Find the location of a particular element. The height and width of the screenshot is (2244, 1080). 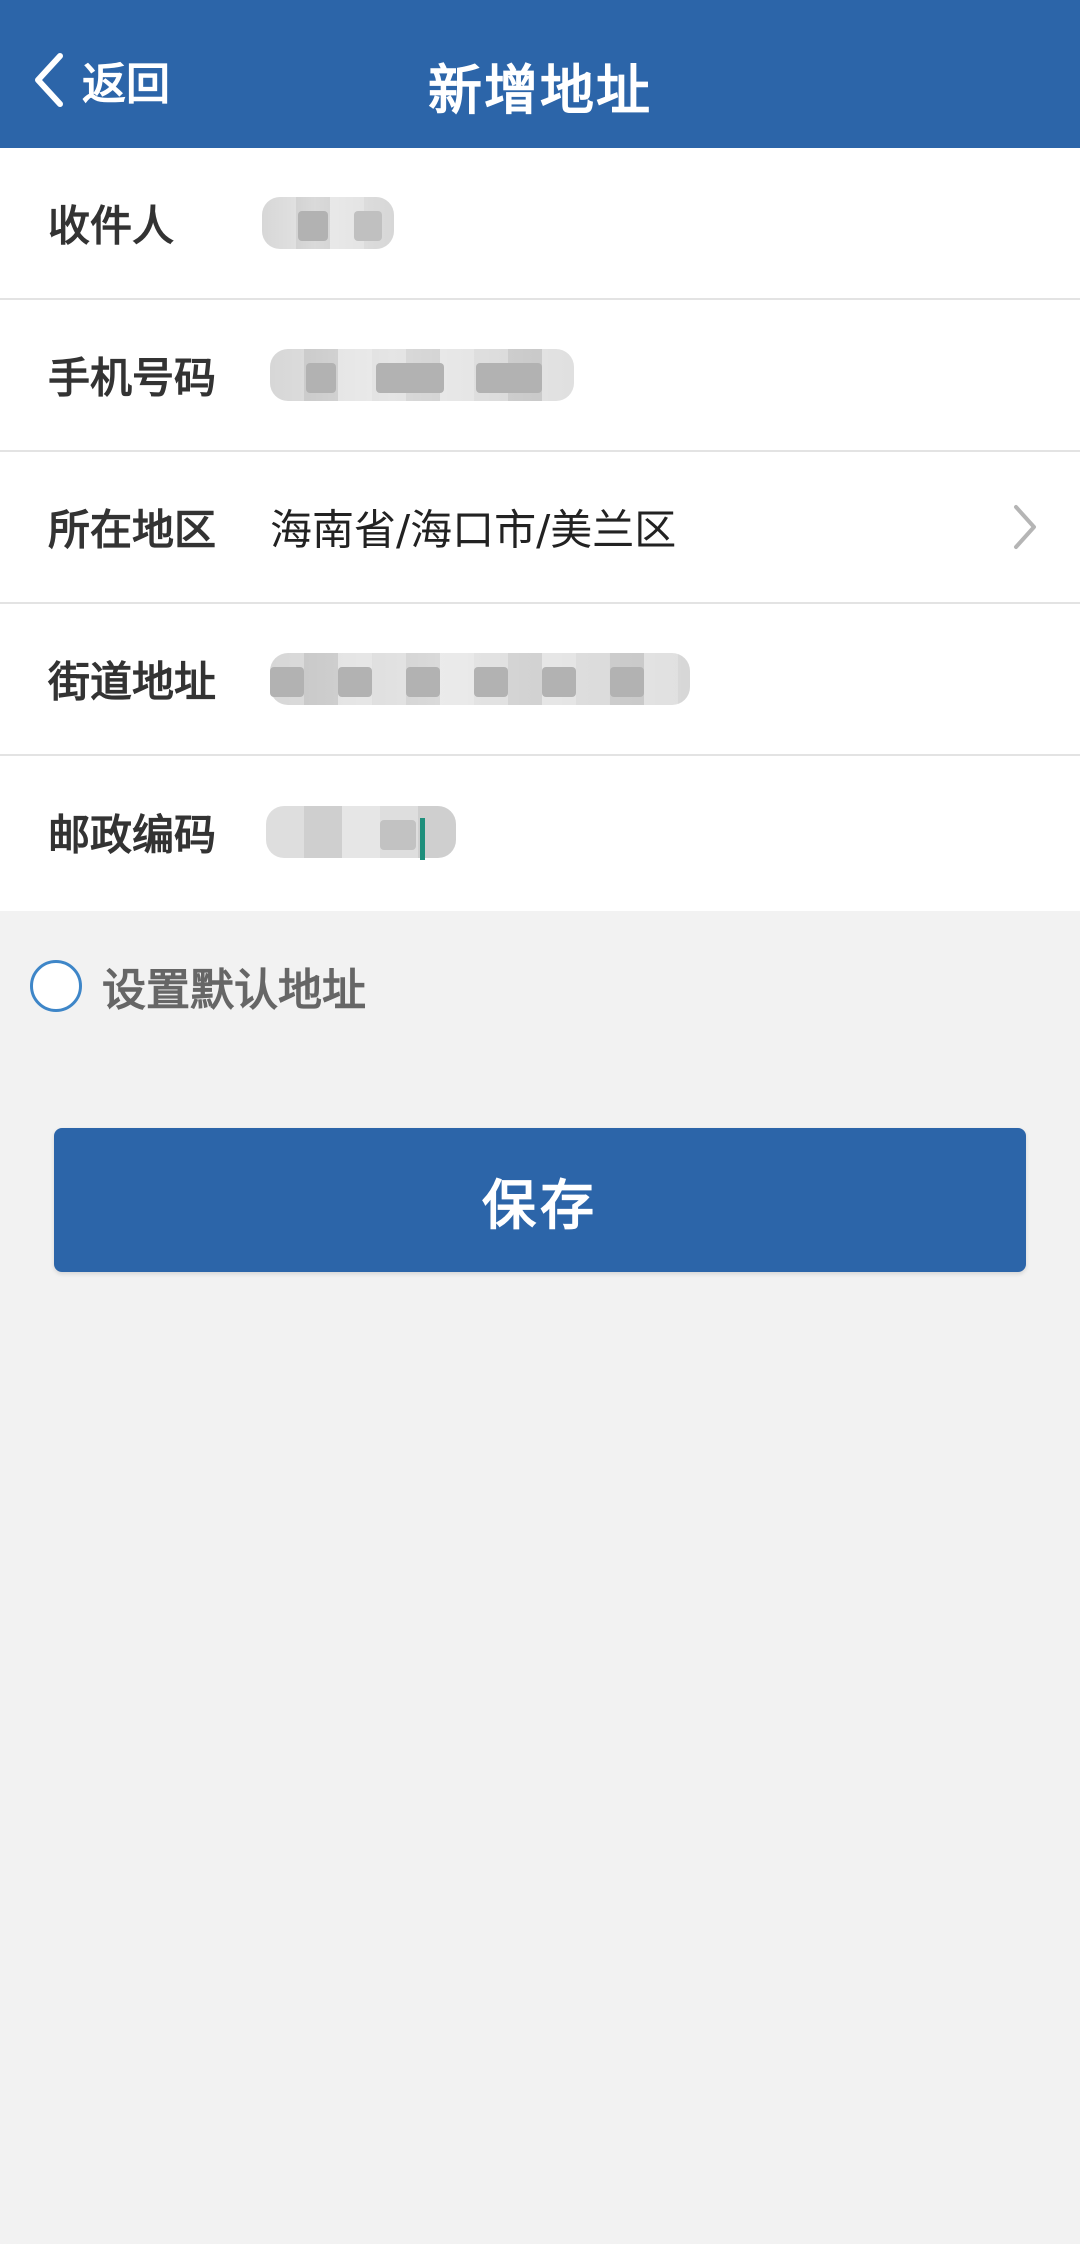

default-address-toggle: 设置默认地址 is located at coordinates (198, 986).